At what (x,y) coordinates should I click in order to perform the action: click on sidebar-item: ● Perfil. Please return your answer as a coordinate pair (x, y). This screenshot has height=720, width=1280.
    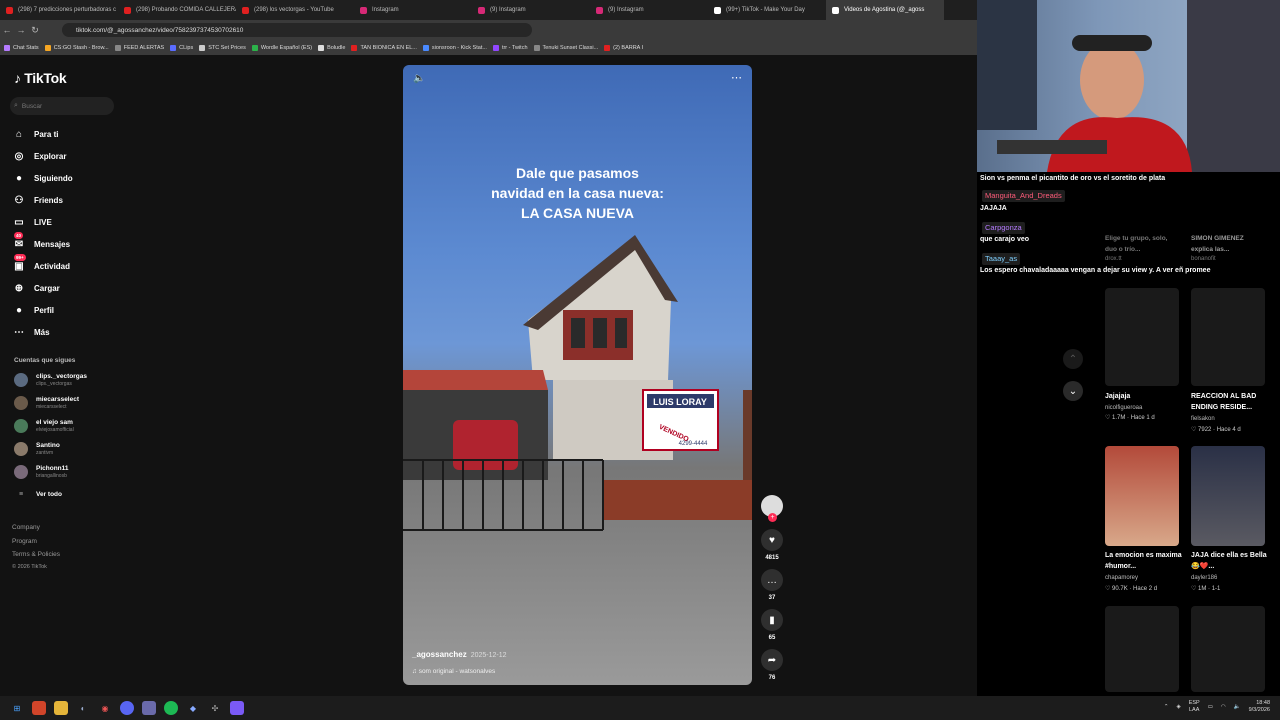
    Looking at the image, I should click on (67, 310).